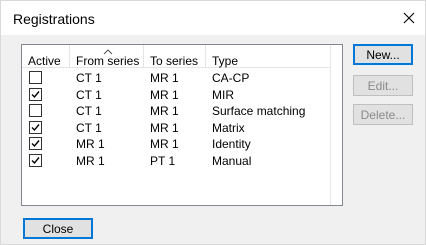 The width and height of the screenshot is (426, 245). I want to click on table-row: MR 1 MR 1 Identity, so click(176, 144).